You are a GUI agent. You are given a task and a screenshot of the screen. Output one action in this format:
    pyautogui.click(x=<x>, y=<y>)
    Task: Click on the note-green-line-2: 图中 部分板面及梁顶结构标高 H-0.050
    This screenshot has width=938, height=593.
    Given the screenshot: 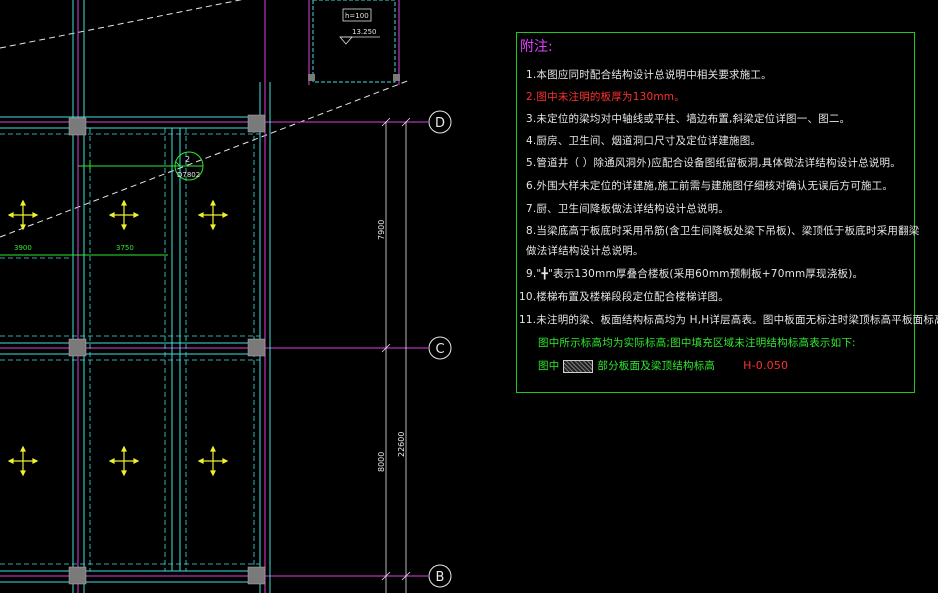 What is the action you would take?
    pyautogui.click(x=663, y=365)
    